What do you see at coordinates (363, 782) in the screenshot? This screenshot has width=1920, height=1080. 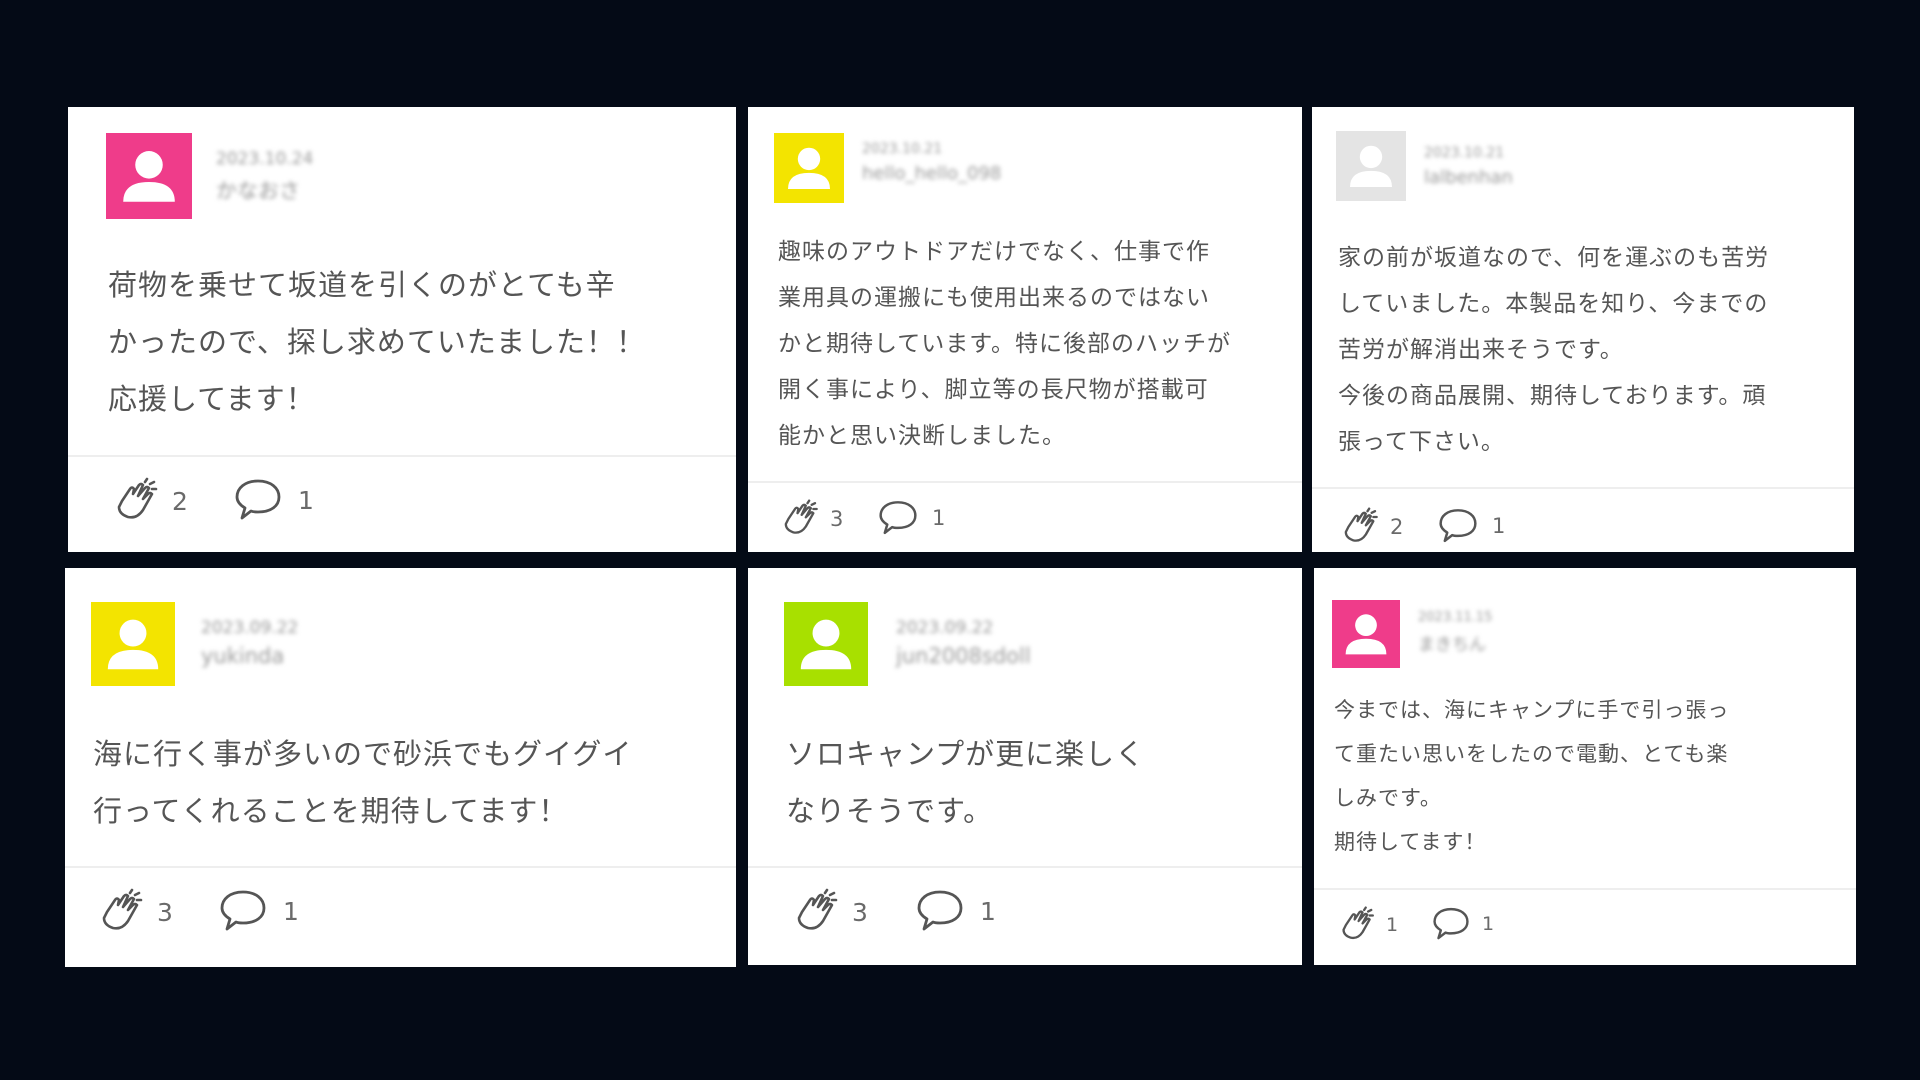 I see `review-text: 海に行く事が多いので砂浜でもグイグイ 行ってくれることを期待してます！` at bounding box center [363, 782].